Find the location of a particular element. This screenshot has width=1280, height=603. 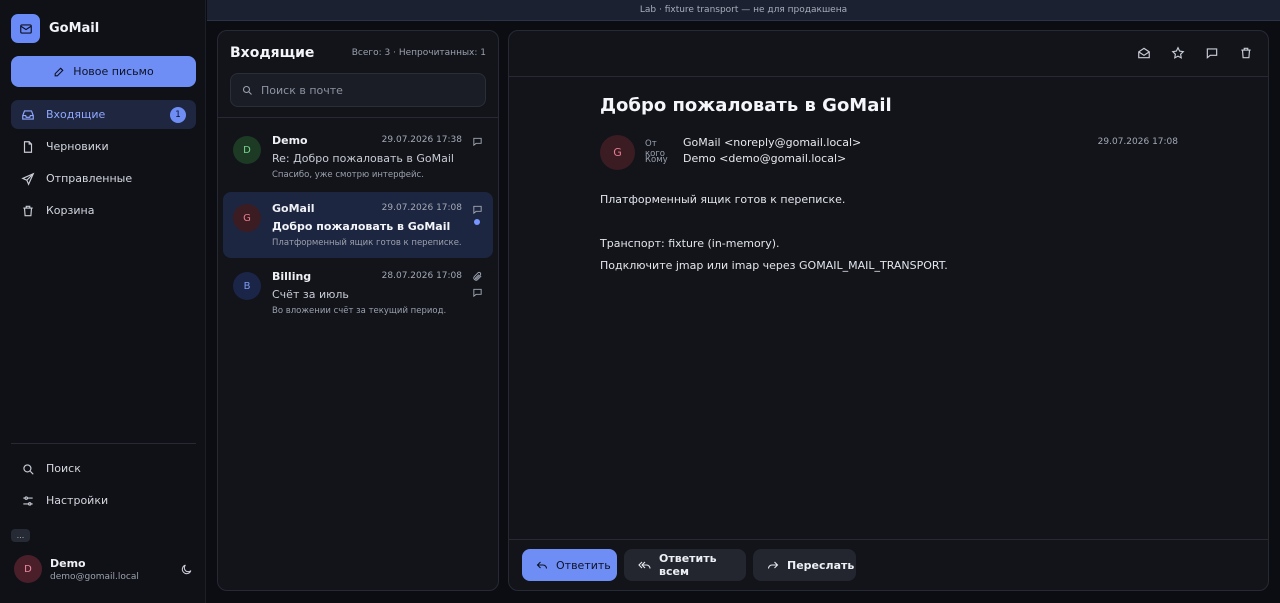

to-row: Кому Demo <demo@gomail.local> is located at coordinates (745, 158).